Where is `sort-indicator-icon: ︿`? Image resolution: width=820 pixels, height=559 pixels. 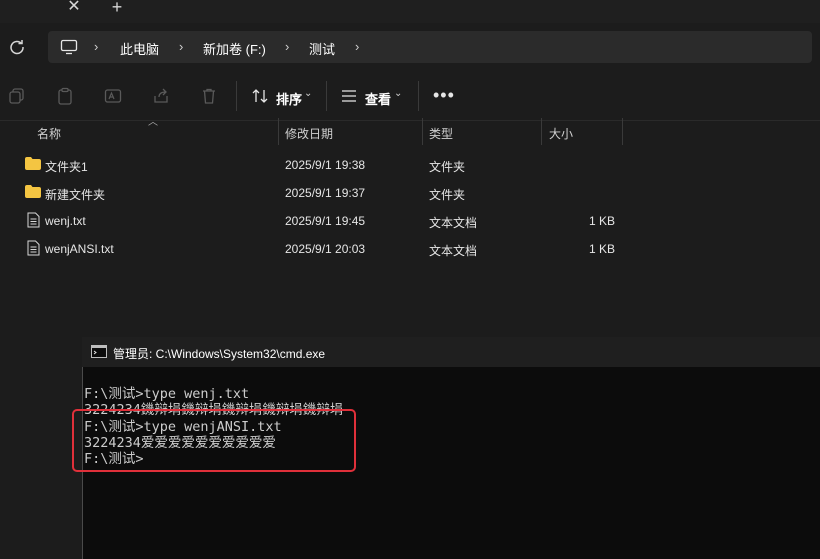
sort-indicator-icon: ︿ is located at coordinates (153, 122).